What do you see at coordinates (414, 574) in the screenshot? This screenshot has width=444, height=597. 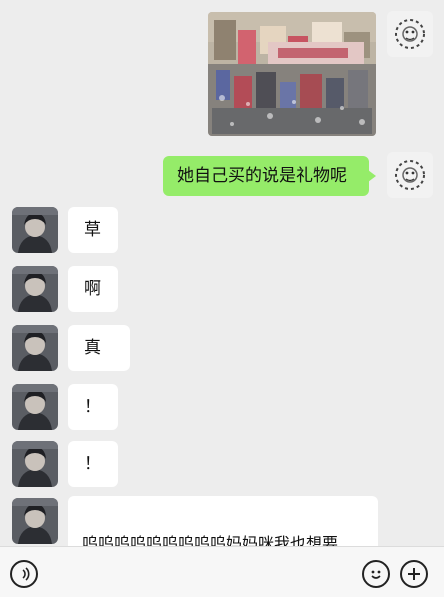 I see `plus-icon` at bounding box center [414, 574].